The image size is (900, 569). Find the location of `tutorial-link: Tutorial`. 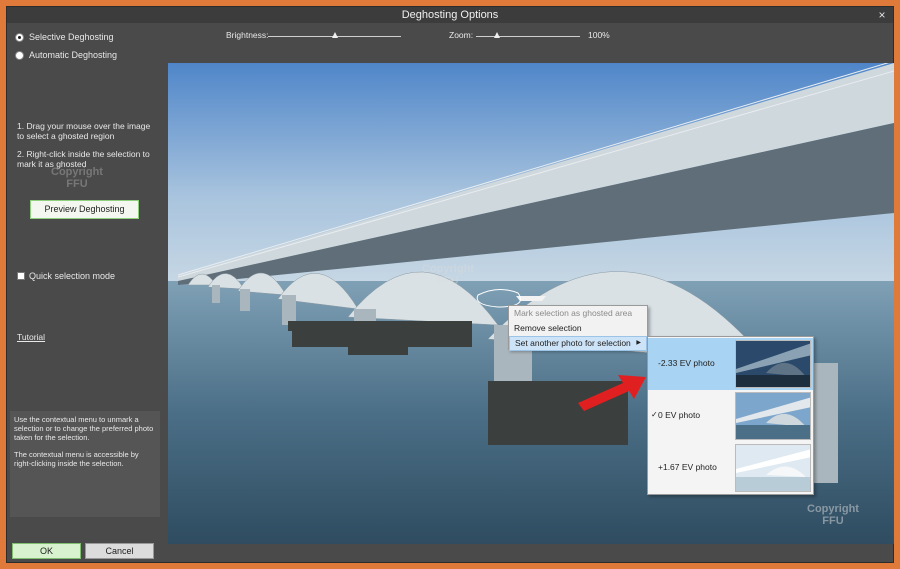

tutorial-link: Tutorial is located at coordinates (31, 337).